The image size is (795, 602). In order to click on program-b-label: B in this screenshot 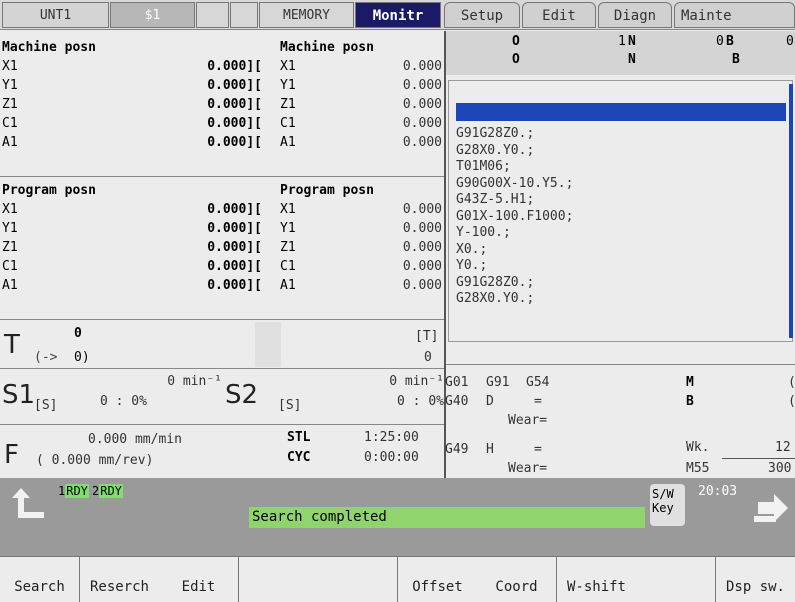, I will do `click(730, 41)`.